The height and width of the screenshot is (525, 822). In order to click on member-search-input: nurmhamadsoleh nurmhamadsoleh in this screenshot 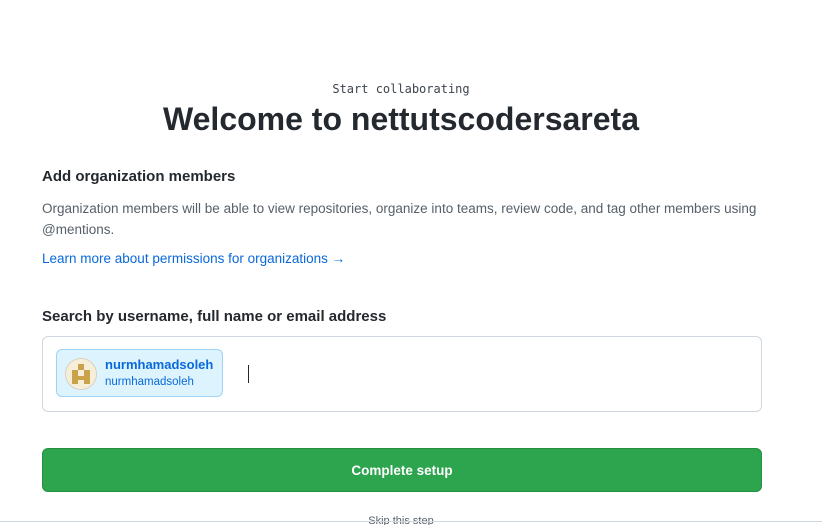, I will do `click(402, 374)`.